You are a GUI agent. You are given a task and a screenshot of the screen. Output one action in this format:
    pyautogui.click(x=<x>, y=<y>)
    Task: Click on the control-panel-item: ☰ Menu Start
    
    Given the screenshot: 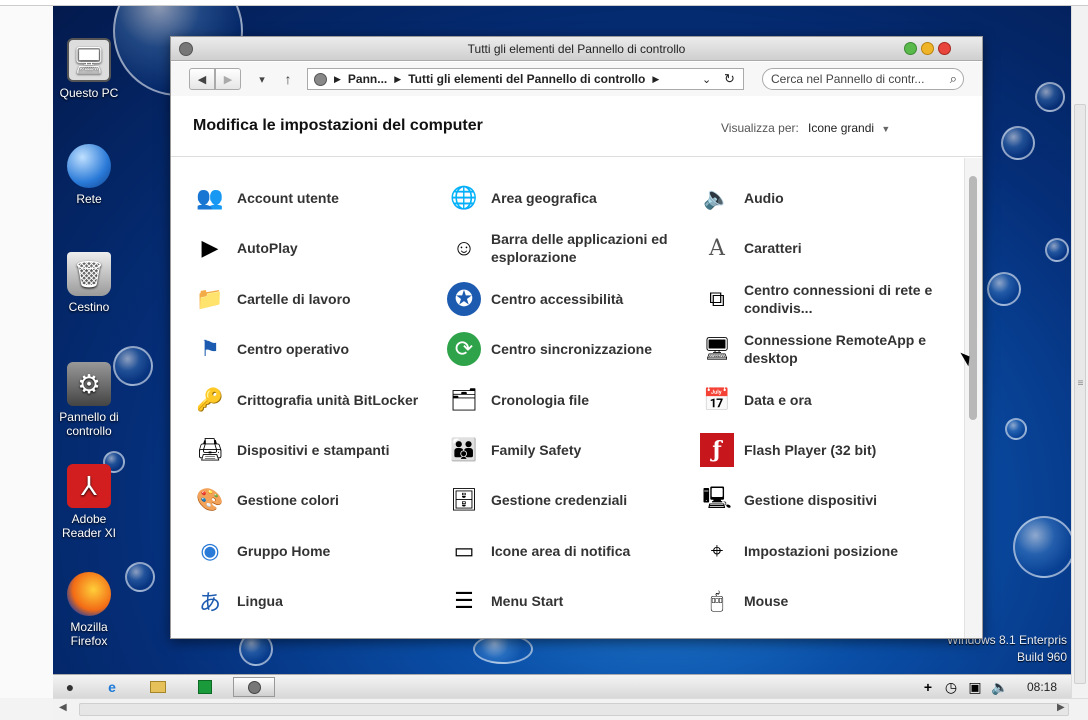 What is the action you would take?
    pyautogui.click(x=567, y=601)
    